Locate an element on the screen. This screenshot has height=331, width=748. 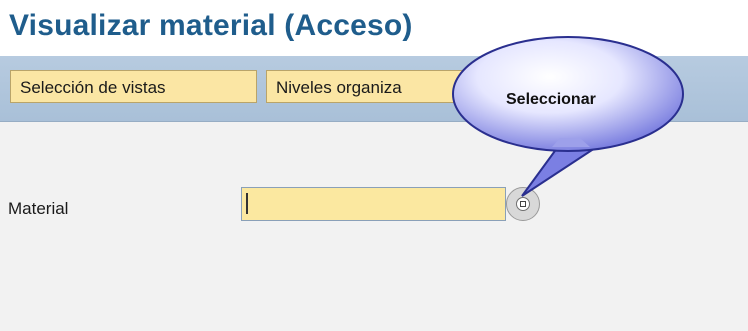
material-label: Material is located at coordinates (38, 208).